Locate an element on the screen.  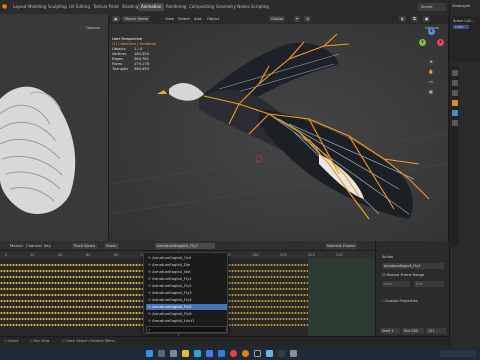
task-view-icon is located at coordinates (173, 353).